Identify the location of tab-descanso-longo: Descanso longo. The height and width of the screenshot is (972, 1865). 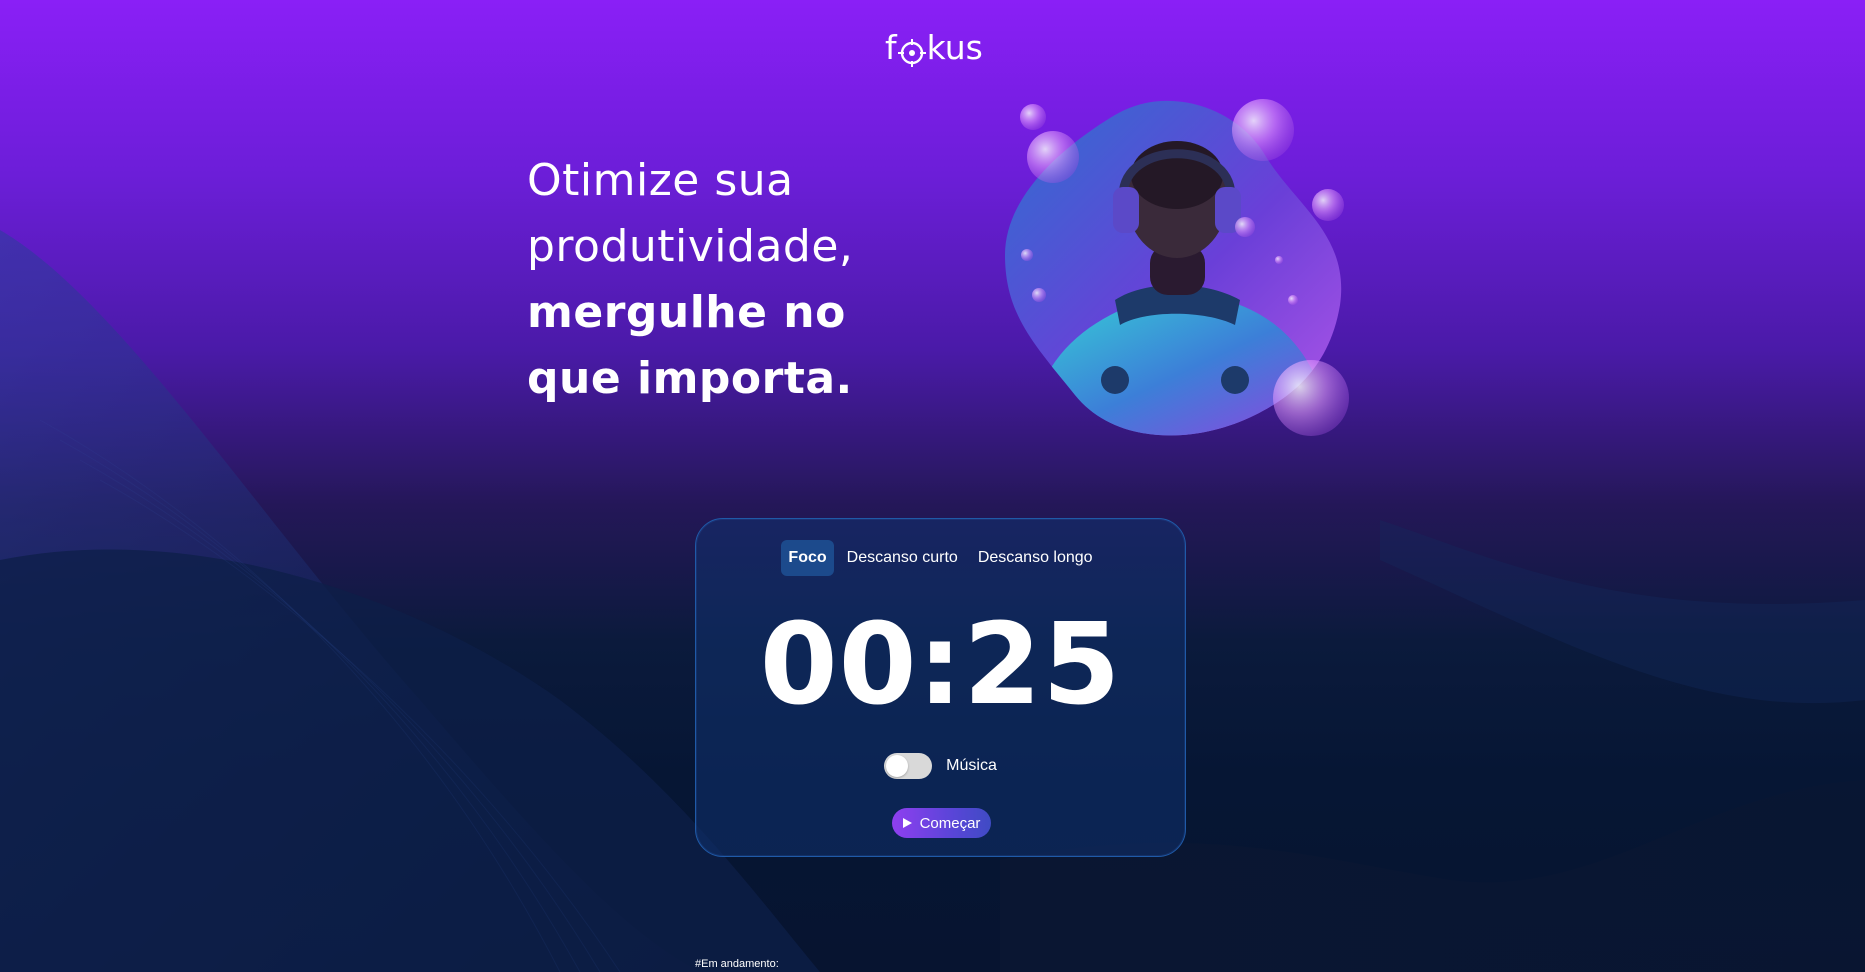
(1035, 558).